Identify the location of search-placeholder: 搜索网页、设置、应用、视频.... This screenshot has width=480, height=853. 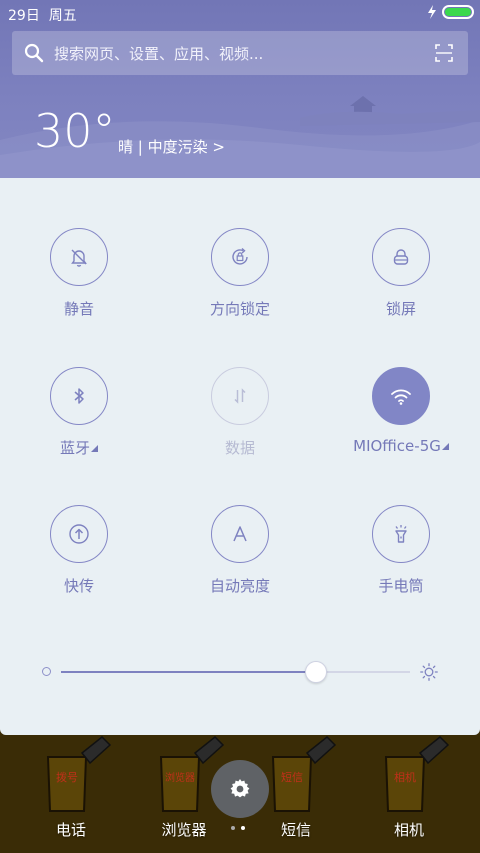
(159, 53).